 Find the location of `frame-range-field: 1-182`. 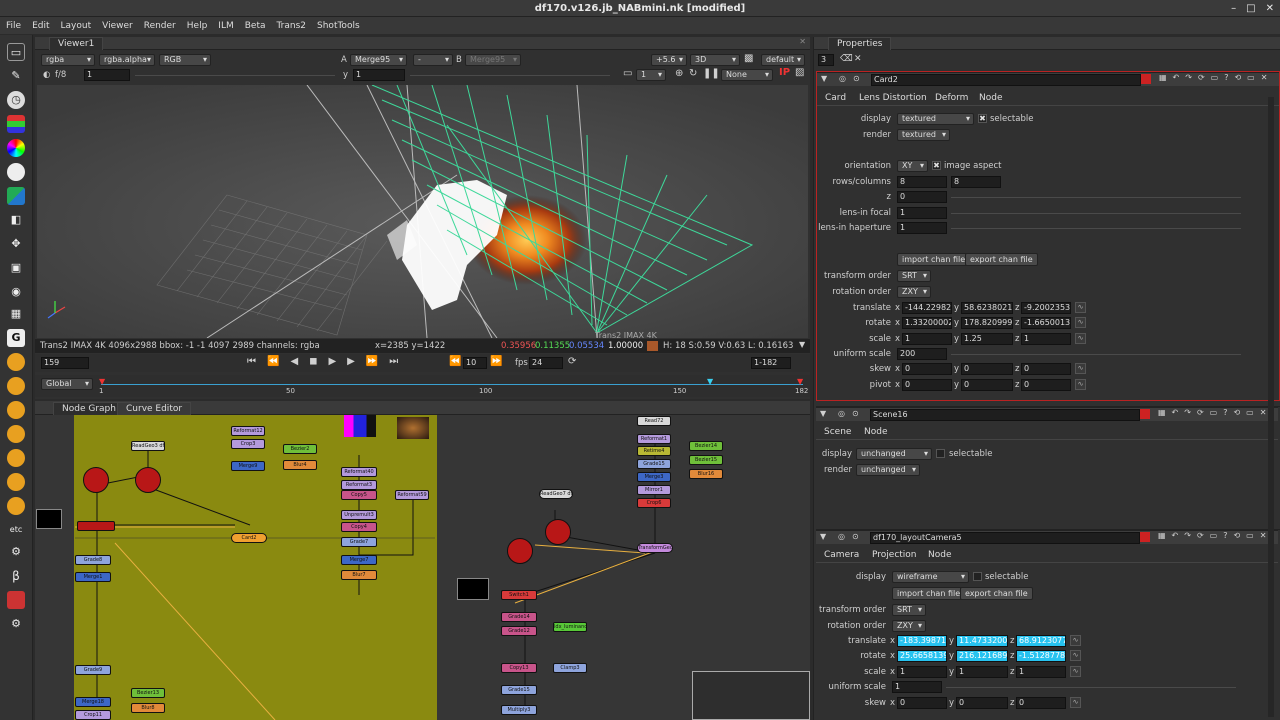

frame-range-field: 1-182 is located at coordinates (771, 363).